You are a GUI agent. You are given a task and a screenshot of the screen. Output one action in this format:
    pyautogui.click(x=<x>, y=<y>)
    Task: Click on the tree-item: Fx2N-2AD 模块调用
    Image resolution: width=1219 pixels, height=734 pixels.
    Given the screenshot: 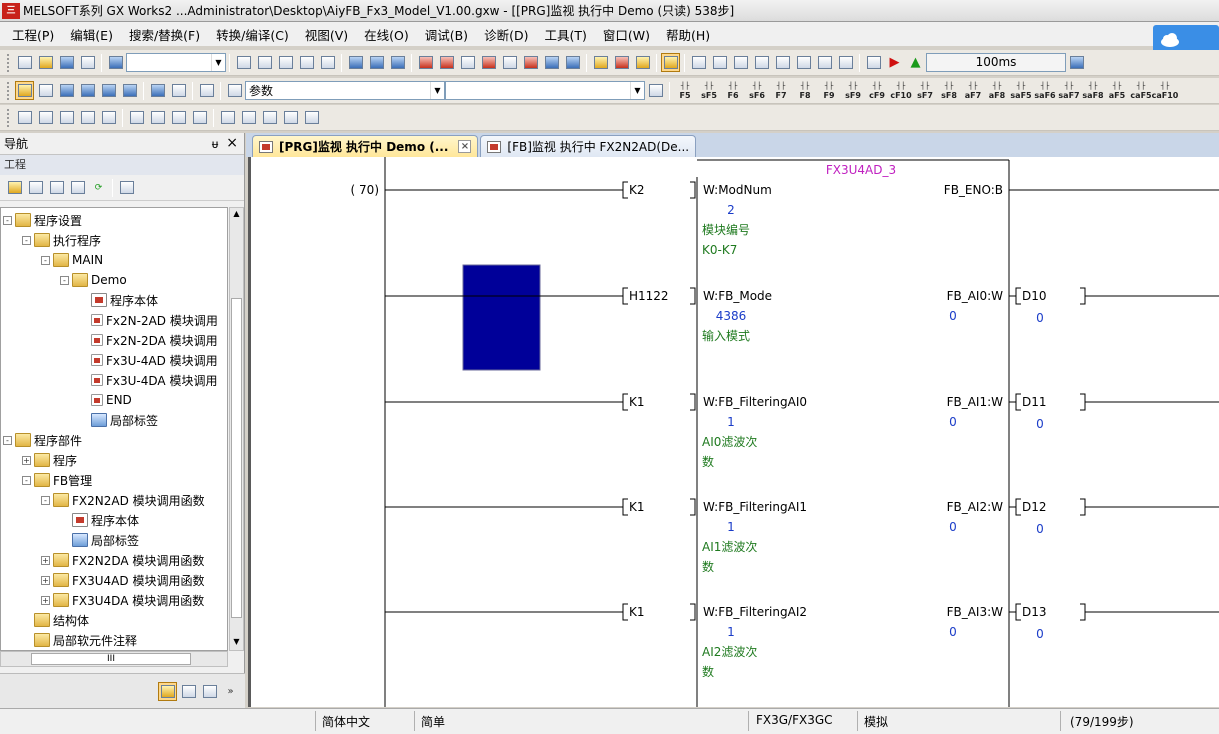 What is the action you would take?
    pyautogui.click(x=148, y=320)
    